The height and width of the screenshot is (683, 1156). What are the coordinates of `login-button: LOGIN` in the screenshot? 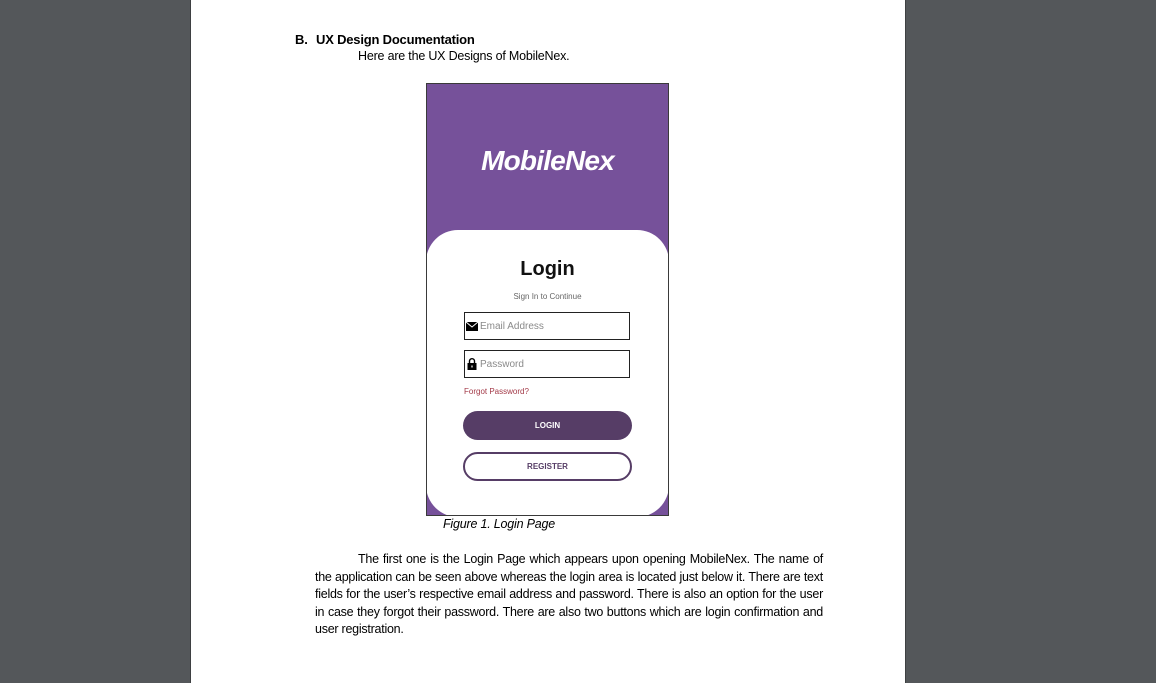 It's located at (547, 425).